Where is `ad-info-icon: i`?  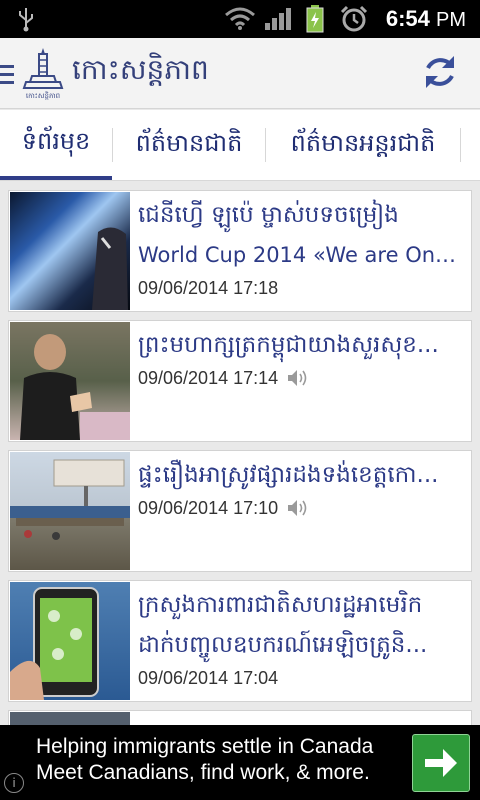 ad-info-icon: i is located at coordinates (14, 783).